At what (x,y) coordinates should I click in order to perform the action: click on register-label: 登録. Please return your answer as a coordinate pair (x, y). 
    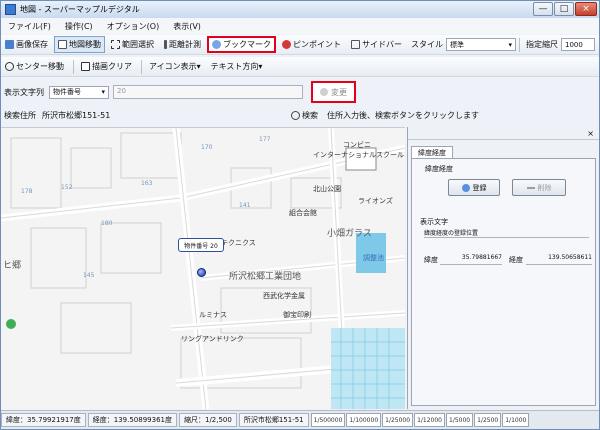
    Looking at the image, I should click on (479, 187).